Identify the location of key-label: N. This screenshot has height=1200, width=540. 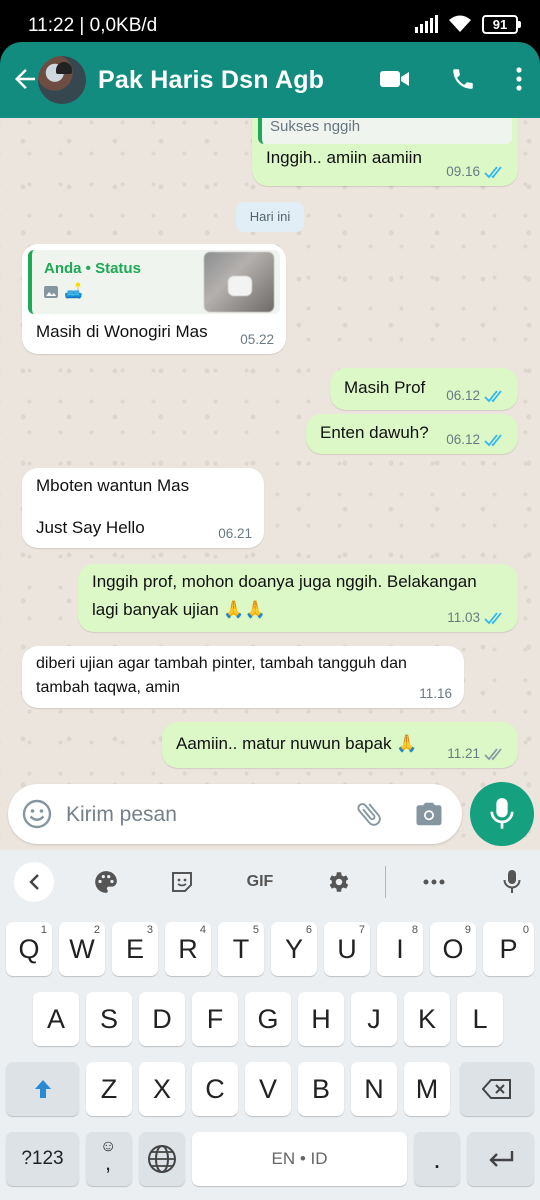
(374, 1089).